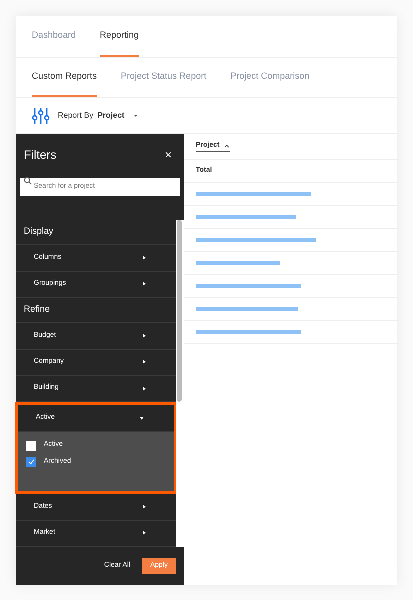 This screenshot has width=413, height=600. I want to click on section-heading: Display, so click(39, 231).